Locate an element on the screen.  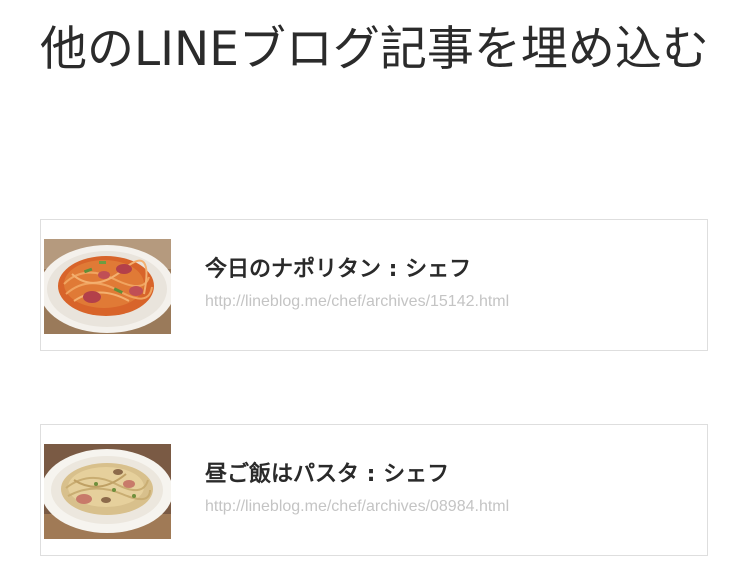
card-title: 昼ご飯はパスタ : シェフ is located at coordinates (327, 475).